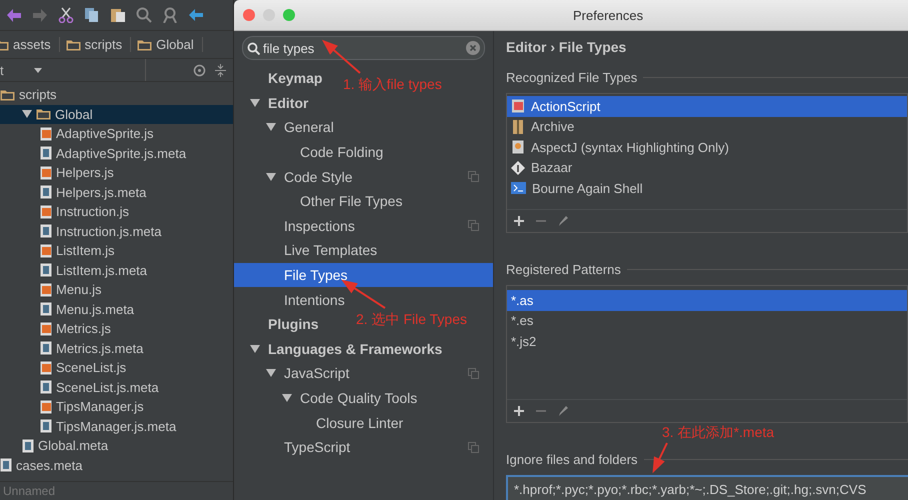 This screenshot has width=908, height=500. Describe the element at coordinates (355, 348) in the screenshot. I see `settings-nav-item: Languages & Frameworks` at that location.